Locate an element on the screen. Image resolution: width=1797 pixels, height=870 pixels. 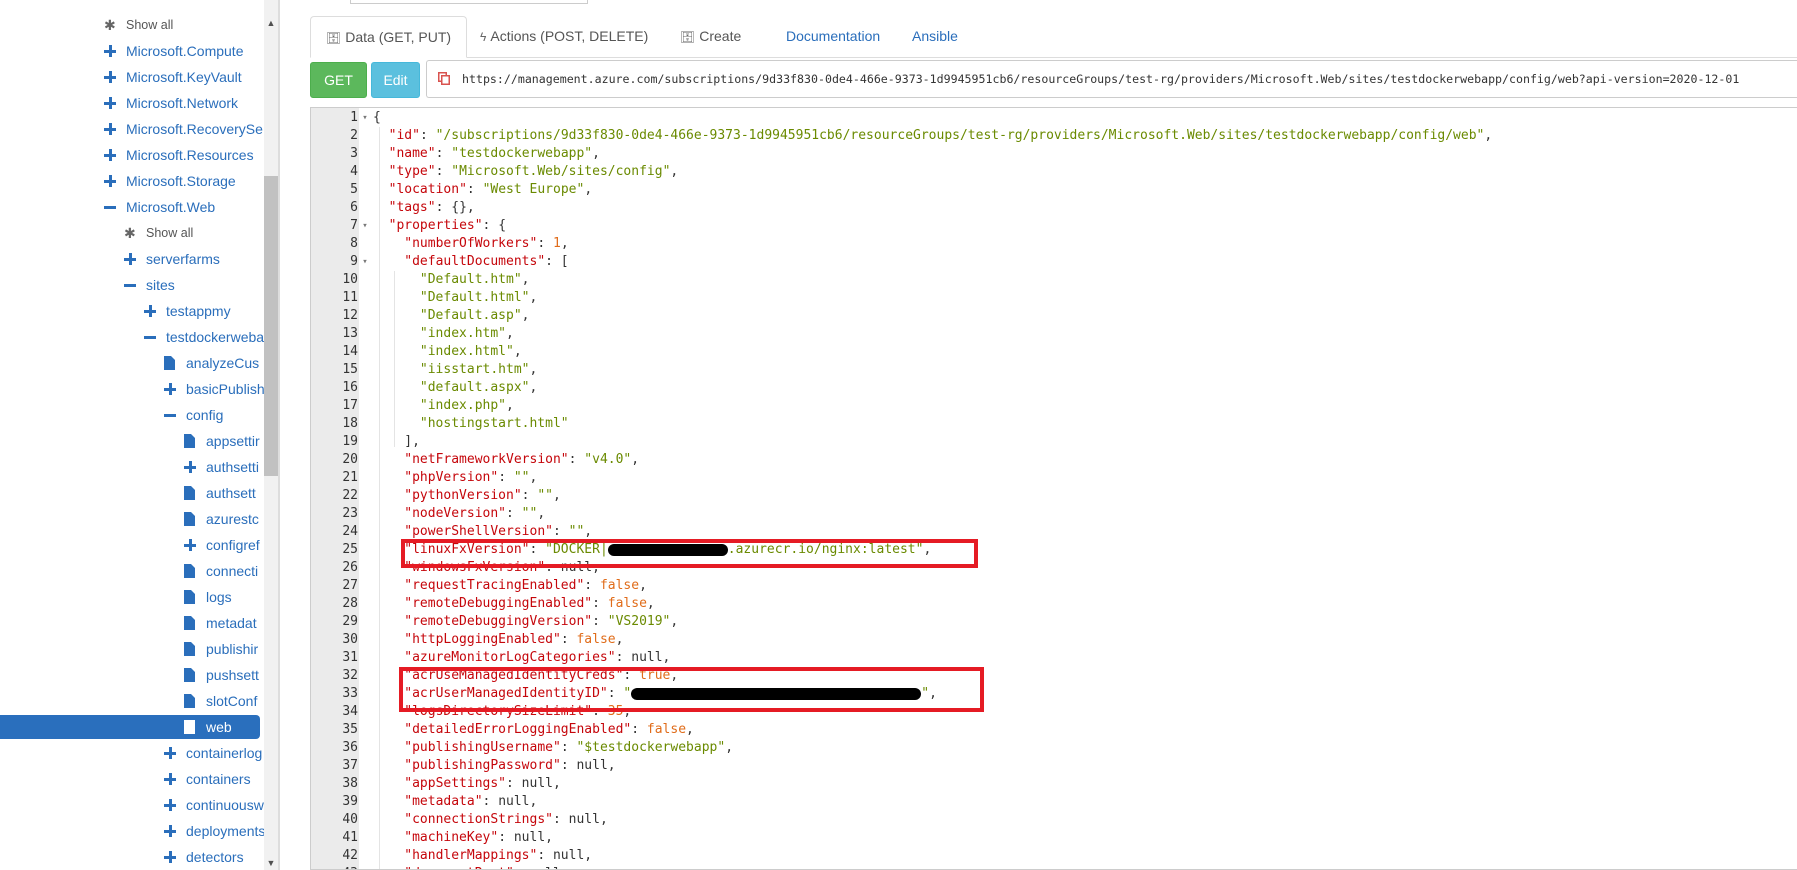
code-line: 27 "requestTracingEnabled": false, is located at coordinates (1051, 586).